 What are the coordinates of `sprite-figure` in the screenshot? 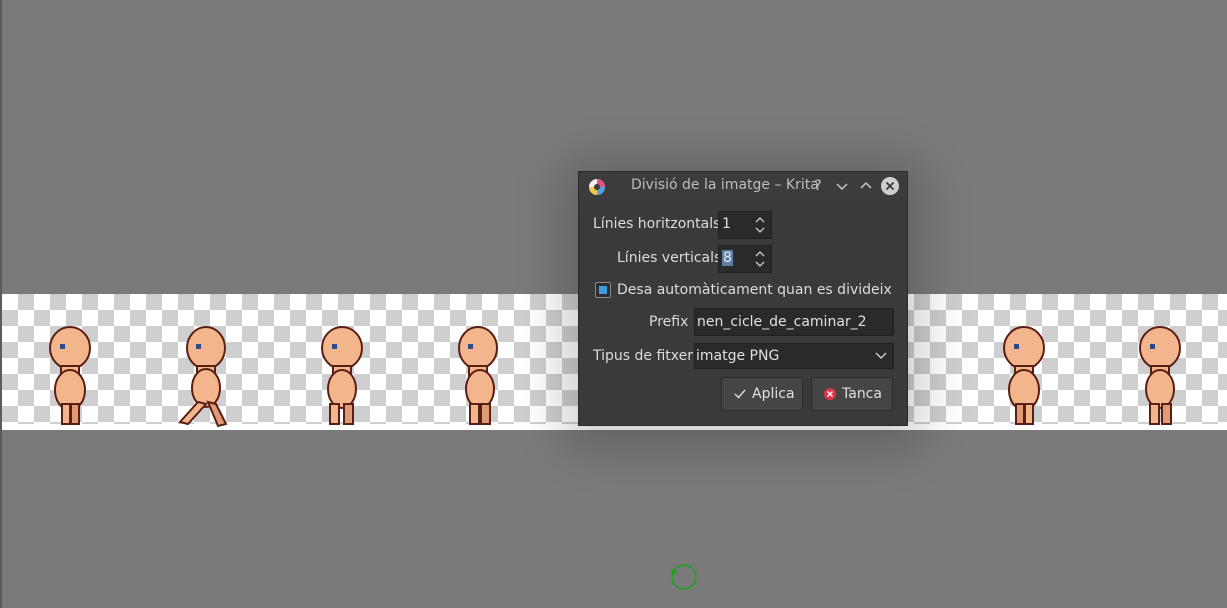 It's located at (70, 375).